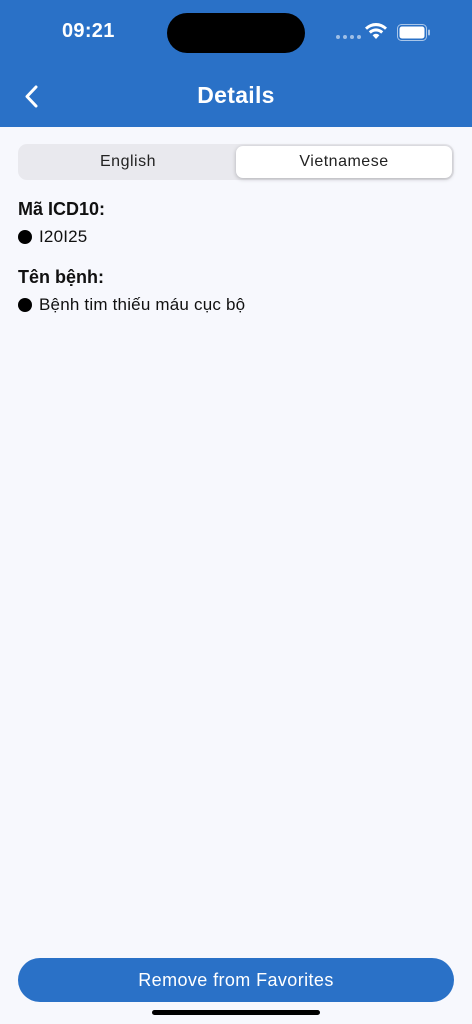 The width and height of the screenshot is (472, 1024). Describe the element at coordinates (61, 277) in the screenshot. I see `disease-label: Tên bệnh:` at that location.